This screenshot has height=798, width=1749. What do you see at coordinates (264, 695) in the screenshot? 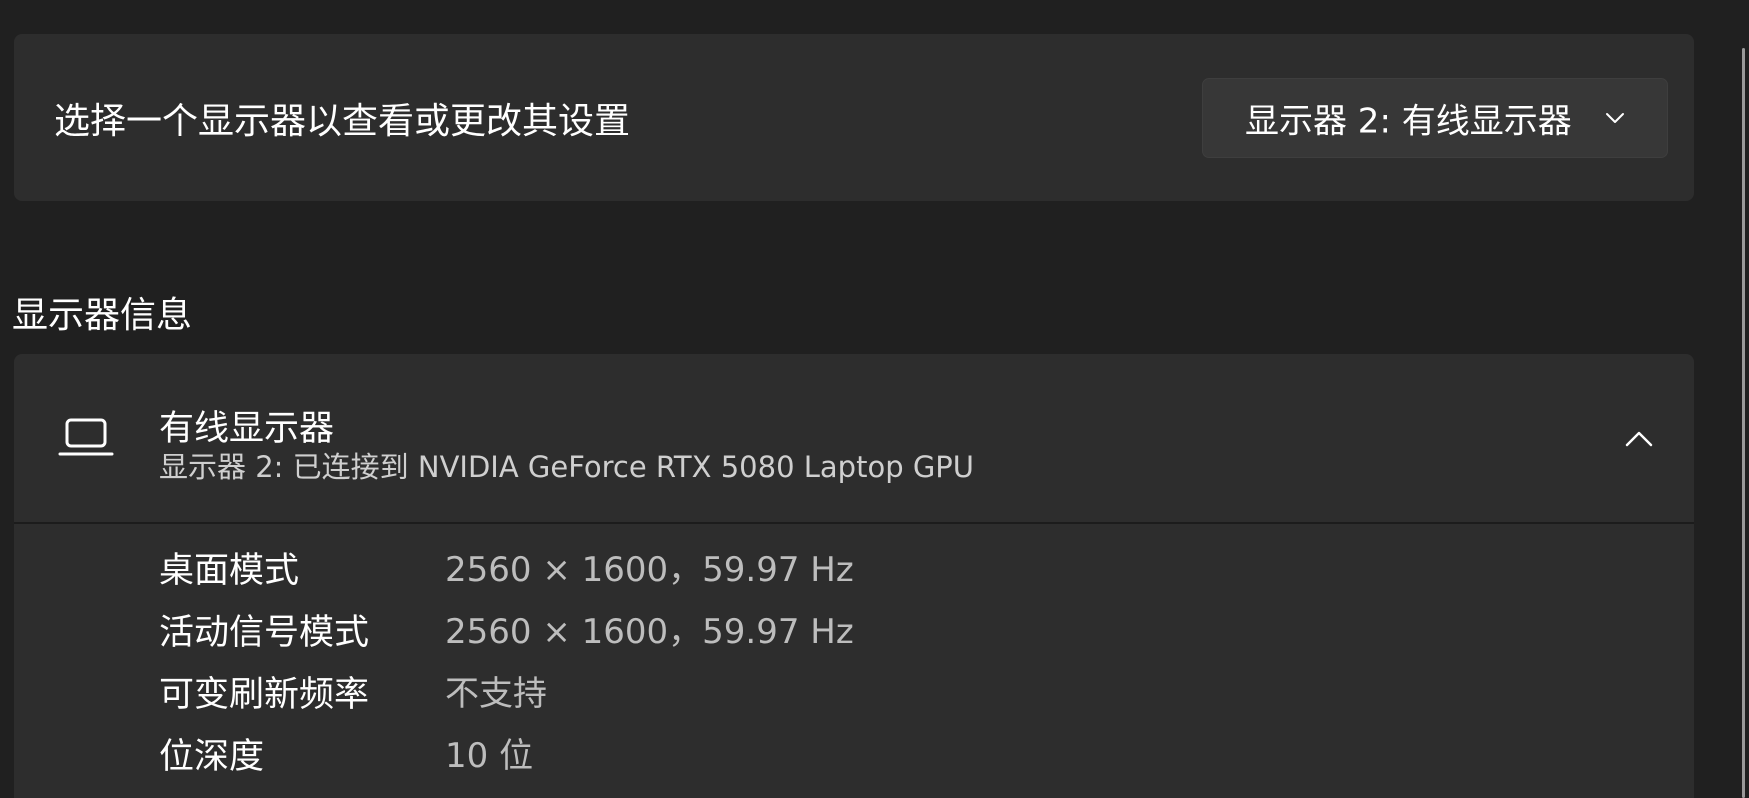
I see `info-row-label: 可变刷新频率` at bounding box center [264, 695].